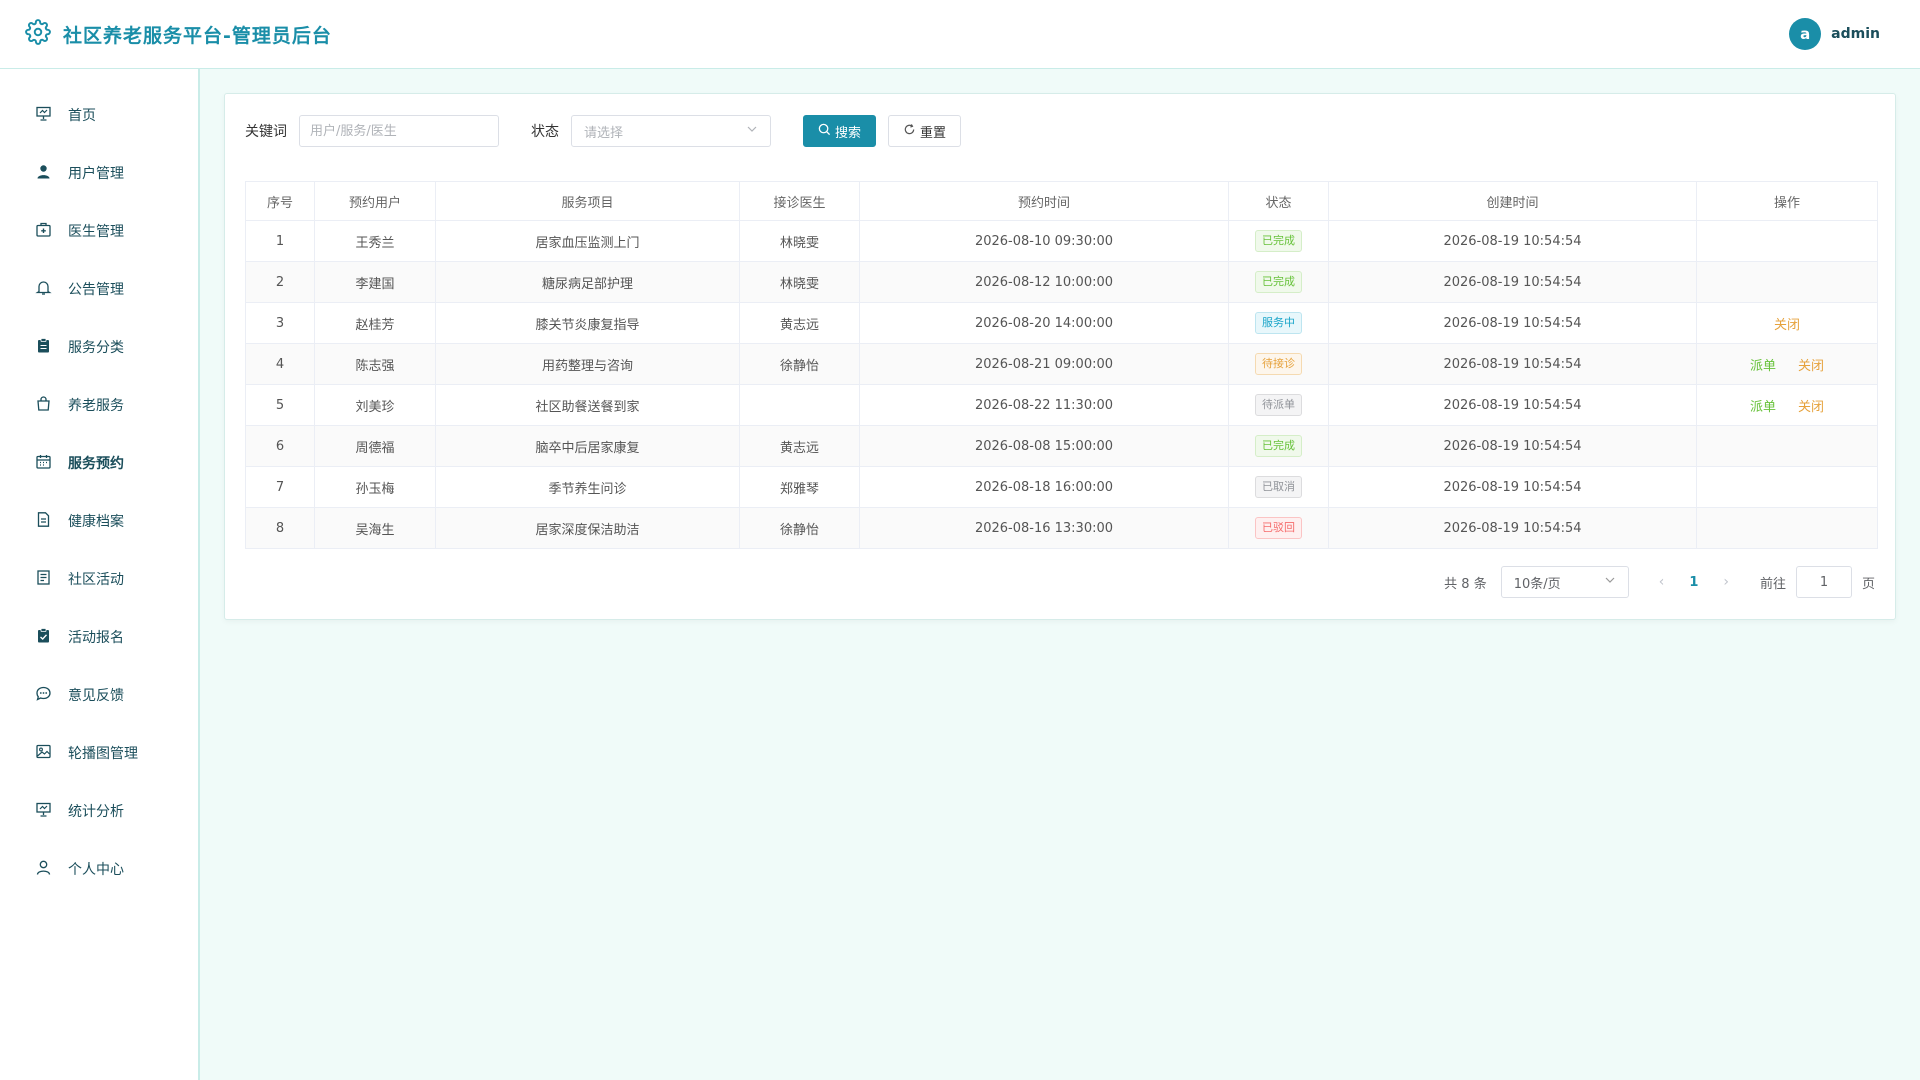 This screenshot has height=1080, width=1920. I want to click on cell-service: 用药整理与咨询, so click(587, 364).